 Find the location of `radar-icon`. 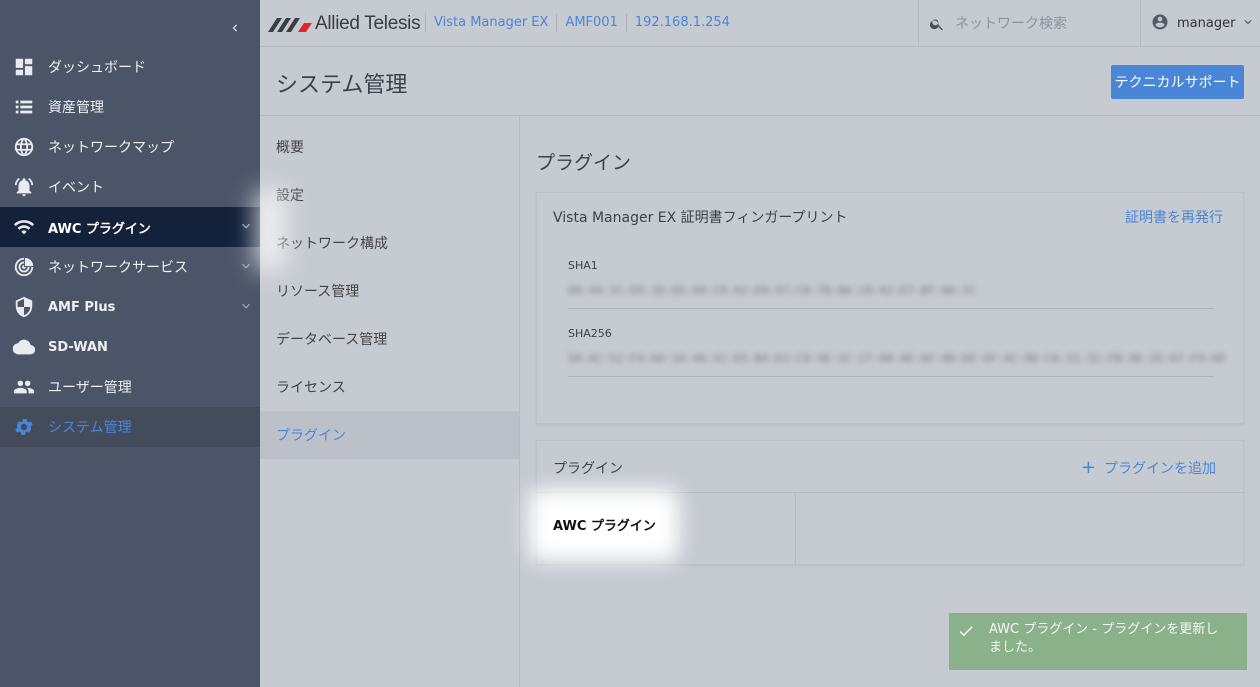

radar-icon is located at coordinates (24, 267).